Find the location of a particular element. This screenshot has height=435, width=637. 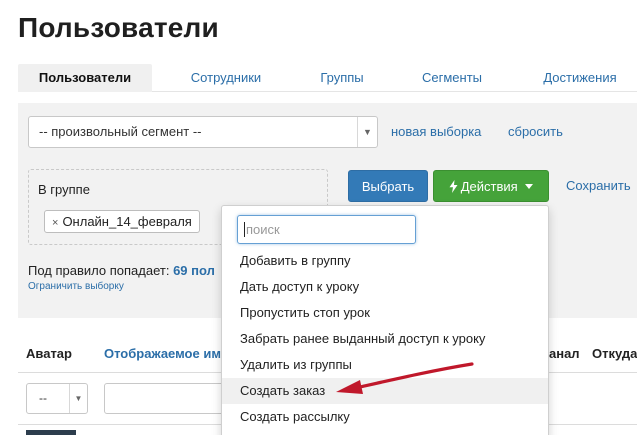

dropdown-search-placeholder: поиск is located at coordinates (263, 229).